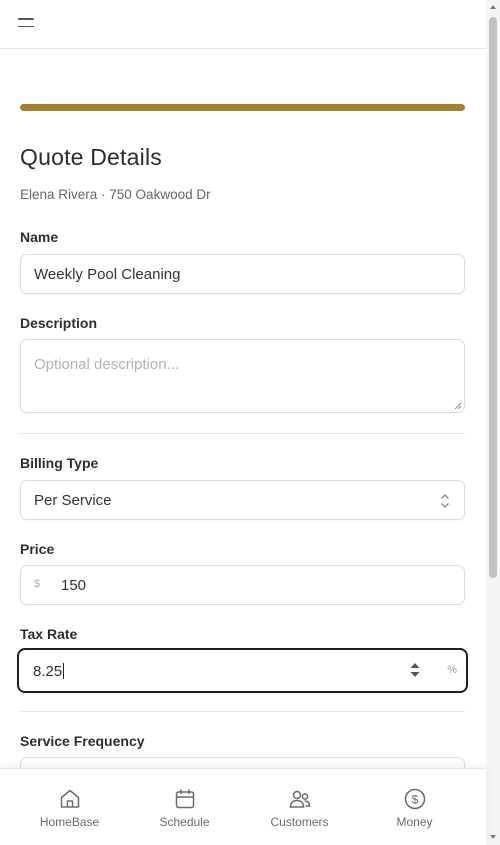 The width and height of the screenshot is (500, 845). I want to click on number-spinner-icon, so click(415, 670).